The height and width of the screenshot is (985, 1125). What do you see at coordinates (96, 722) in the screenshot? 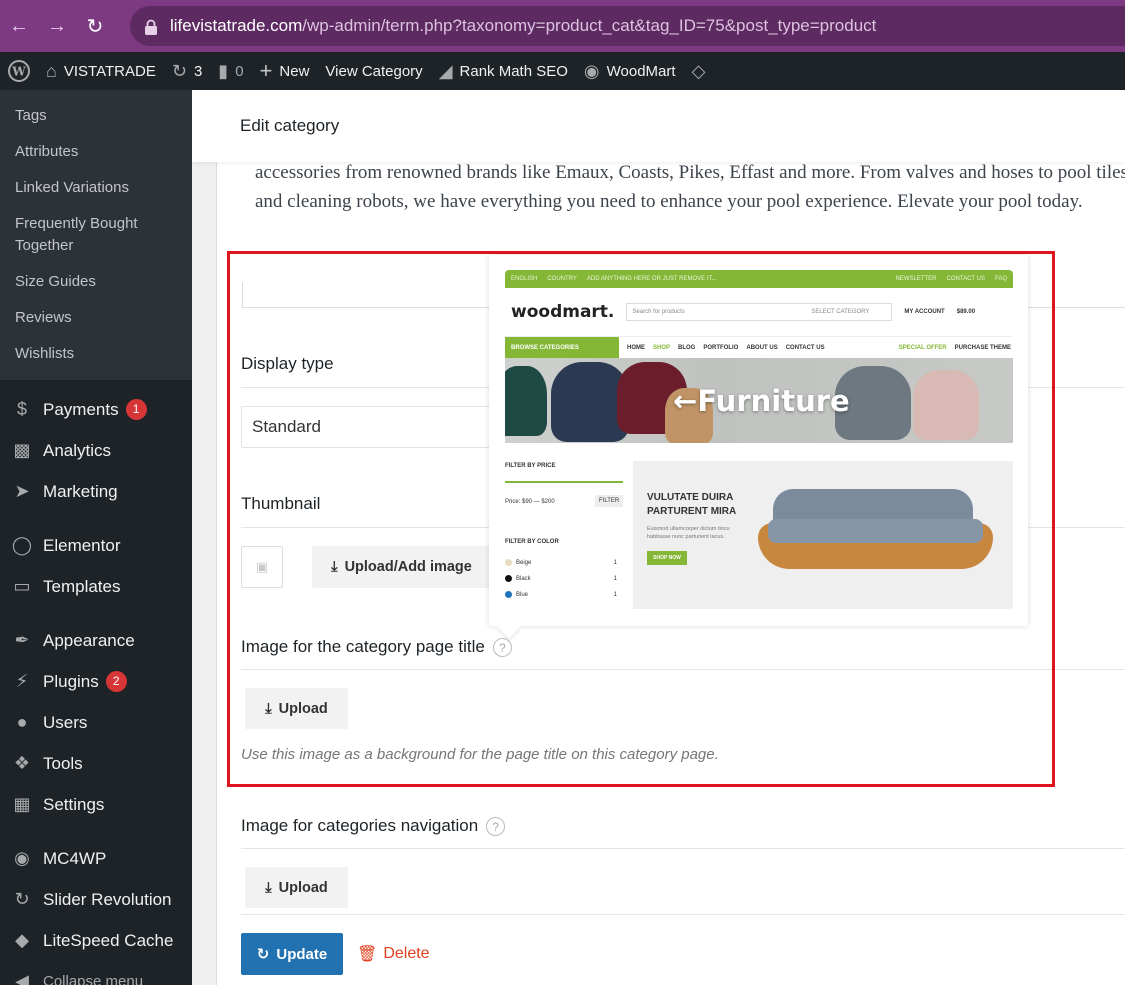
I see `sidebar-item-users: ● Users` at bounding box center [96, 722].